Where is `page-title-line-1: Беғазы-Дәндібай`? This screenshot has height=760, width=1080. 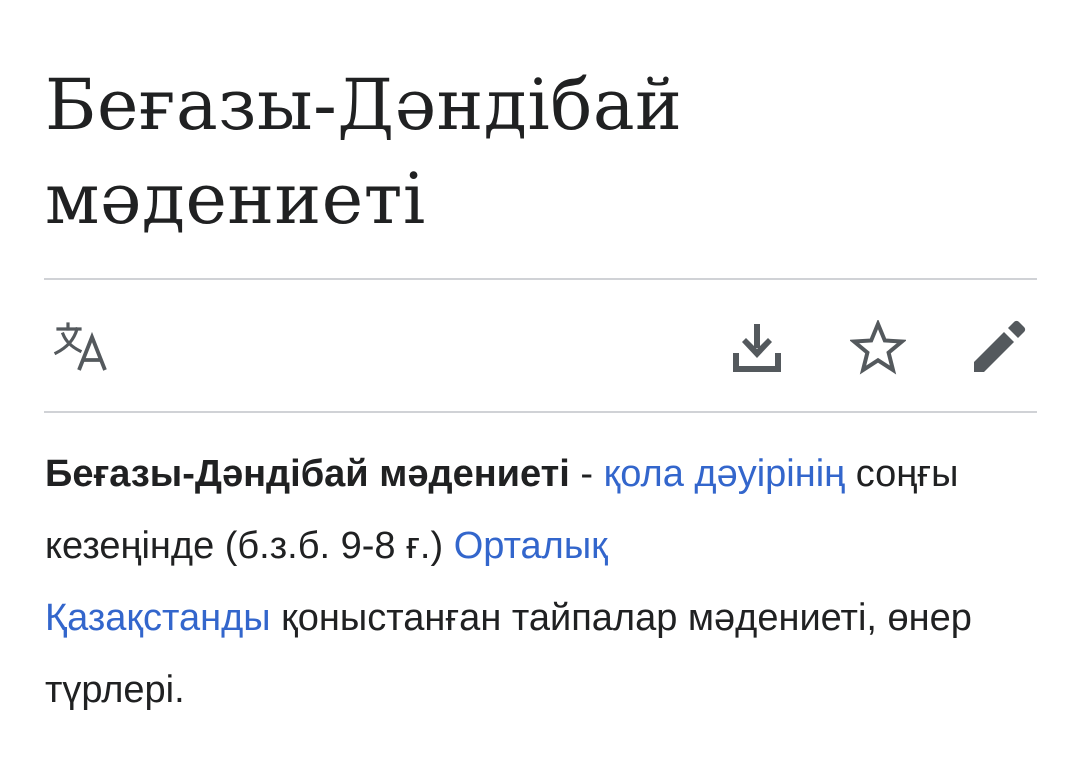
page-title-line-1: Беғазы-Дәндібай is located at coordinates (364, 105).